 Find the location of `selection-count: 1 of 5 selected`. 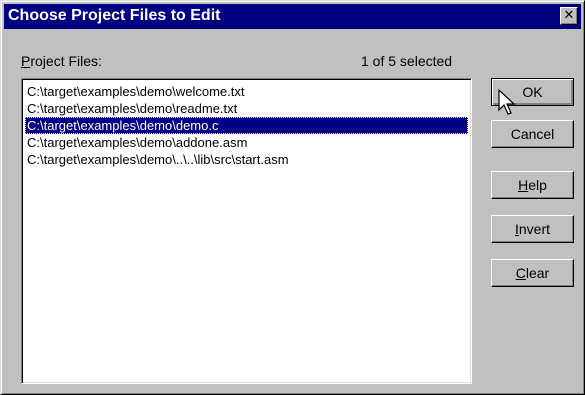

selection-count: 1 of 5 selected is located at coordinates (407, 61).